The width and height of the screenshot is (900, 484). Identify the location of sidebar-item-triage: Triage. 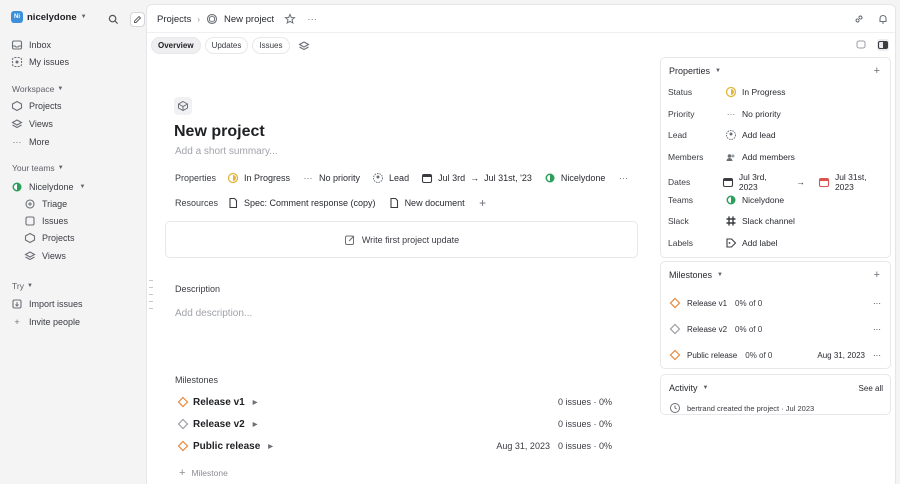
(45, 204).